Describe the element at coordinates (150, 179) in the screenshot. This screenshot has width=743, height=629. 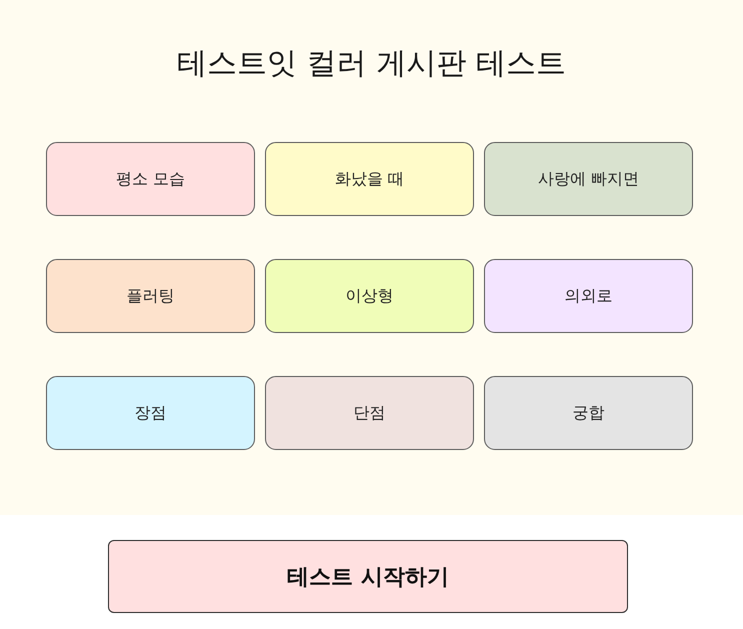
I see `category-button: 평소 모습` at that location.